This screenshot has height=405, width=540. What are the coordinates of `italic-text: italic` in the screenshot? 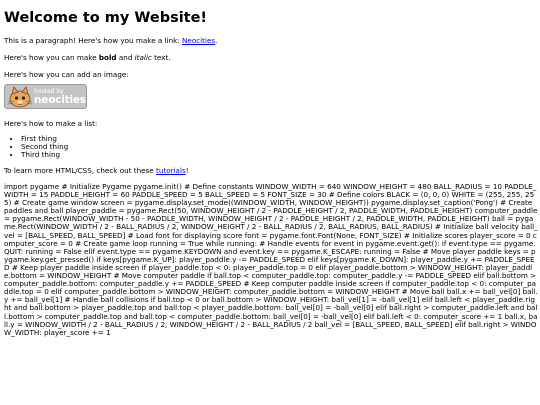 It's located at (143, 57).